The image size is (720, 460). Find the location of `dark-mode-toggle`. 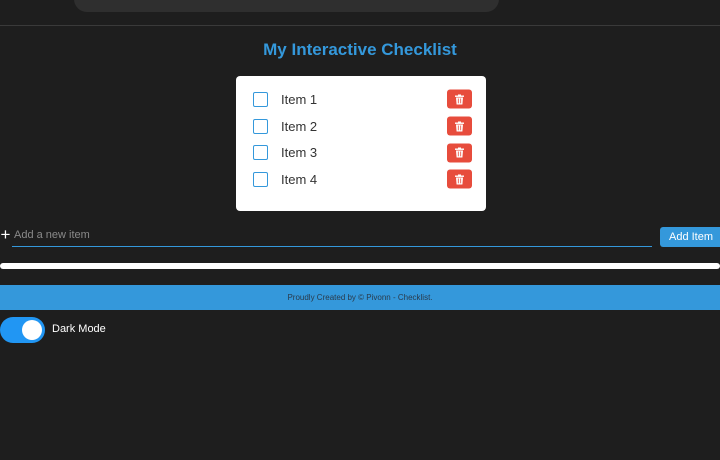

dark-mode-toggle is located at coordinates (22, 330).